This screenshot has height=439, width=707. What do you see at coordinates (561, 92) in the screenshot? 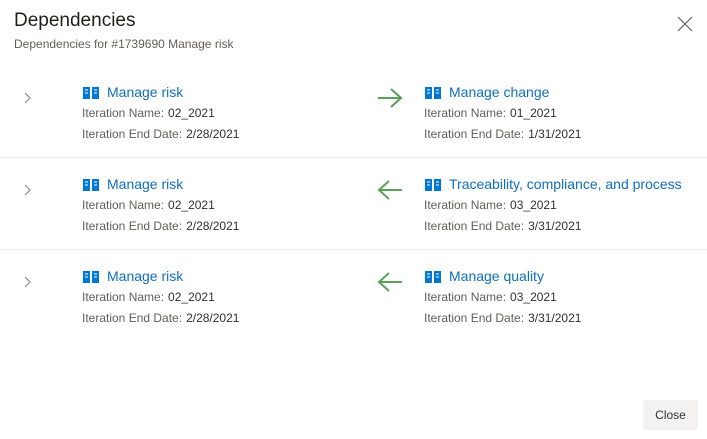
I see `successor-title-link: Manage change` at bounding box center [561, 92].